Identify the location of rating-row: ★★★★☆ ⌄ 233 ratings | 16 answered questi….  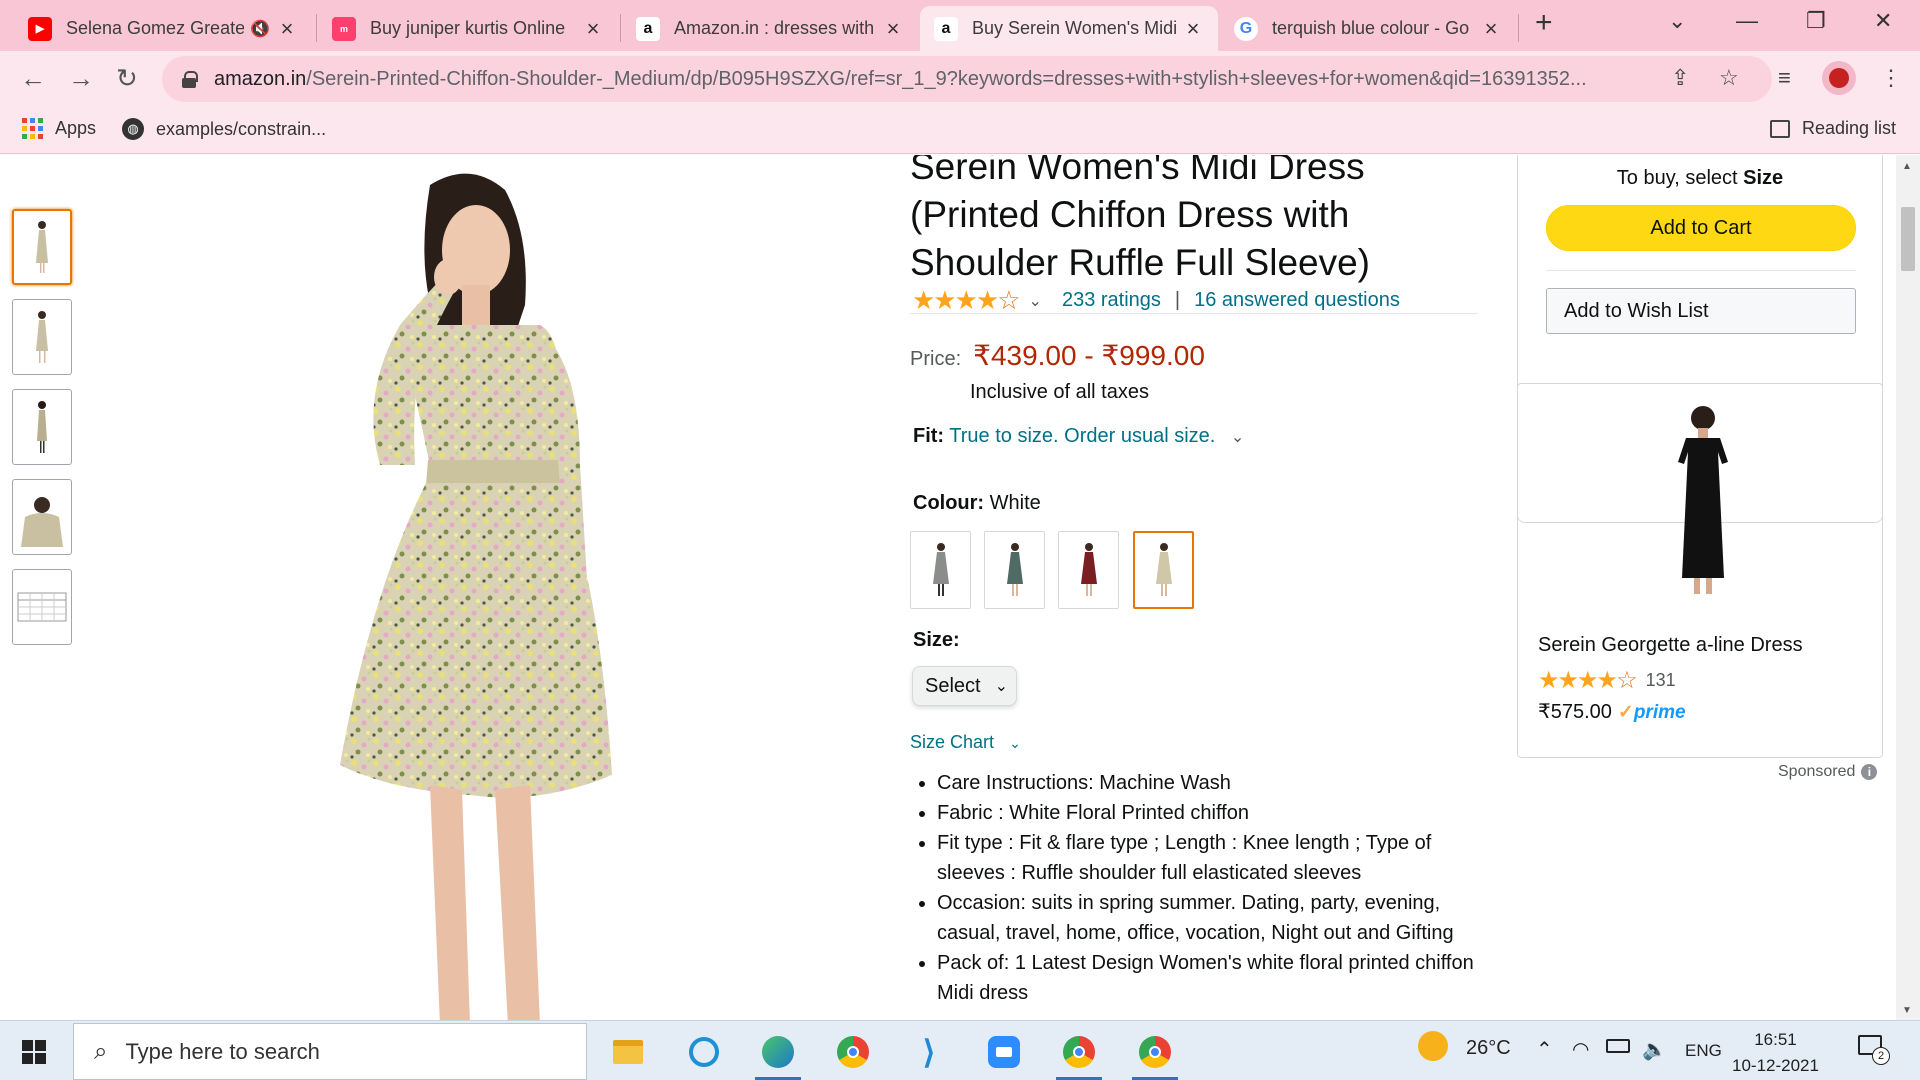
(1156, 300).